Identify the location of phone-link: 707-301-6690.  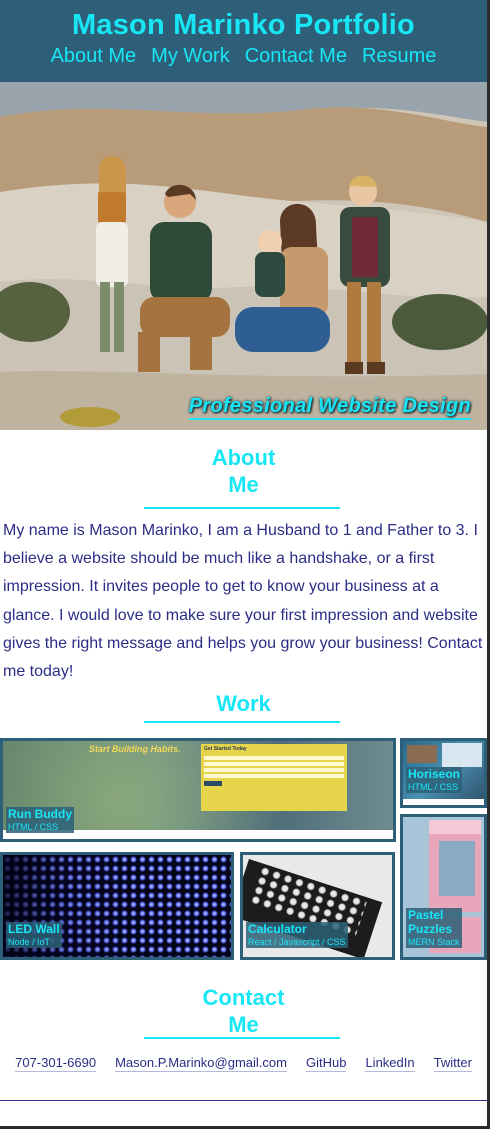
(56, 1063).